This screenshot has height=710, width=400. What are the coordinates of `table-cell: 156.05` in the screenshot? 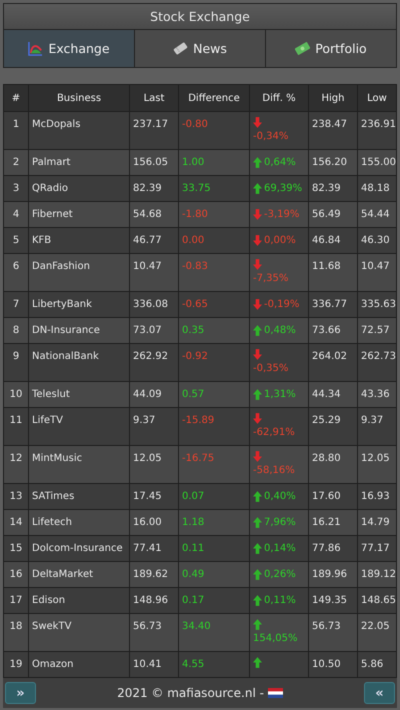 It's located at (154, 163).